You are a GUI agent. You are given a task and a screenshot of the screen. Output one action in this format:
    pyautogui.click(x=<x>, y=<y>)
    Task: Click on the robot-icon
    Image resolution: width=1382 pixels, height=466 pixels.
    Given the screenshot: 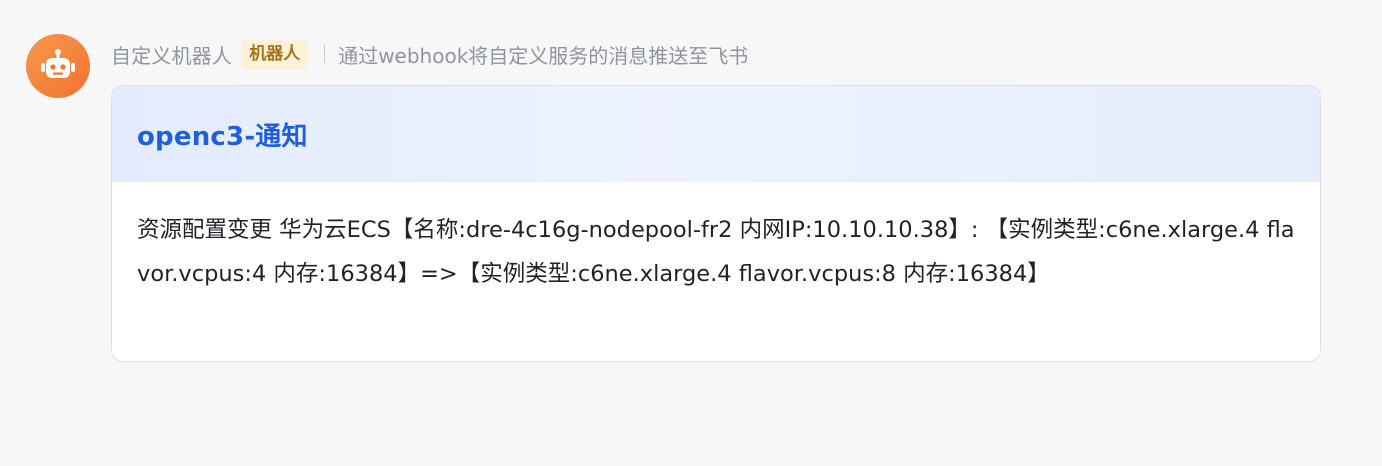 What is the action you would take?
    pyautogui.click(x=58, y=63)
    